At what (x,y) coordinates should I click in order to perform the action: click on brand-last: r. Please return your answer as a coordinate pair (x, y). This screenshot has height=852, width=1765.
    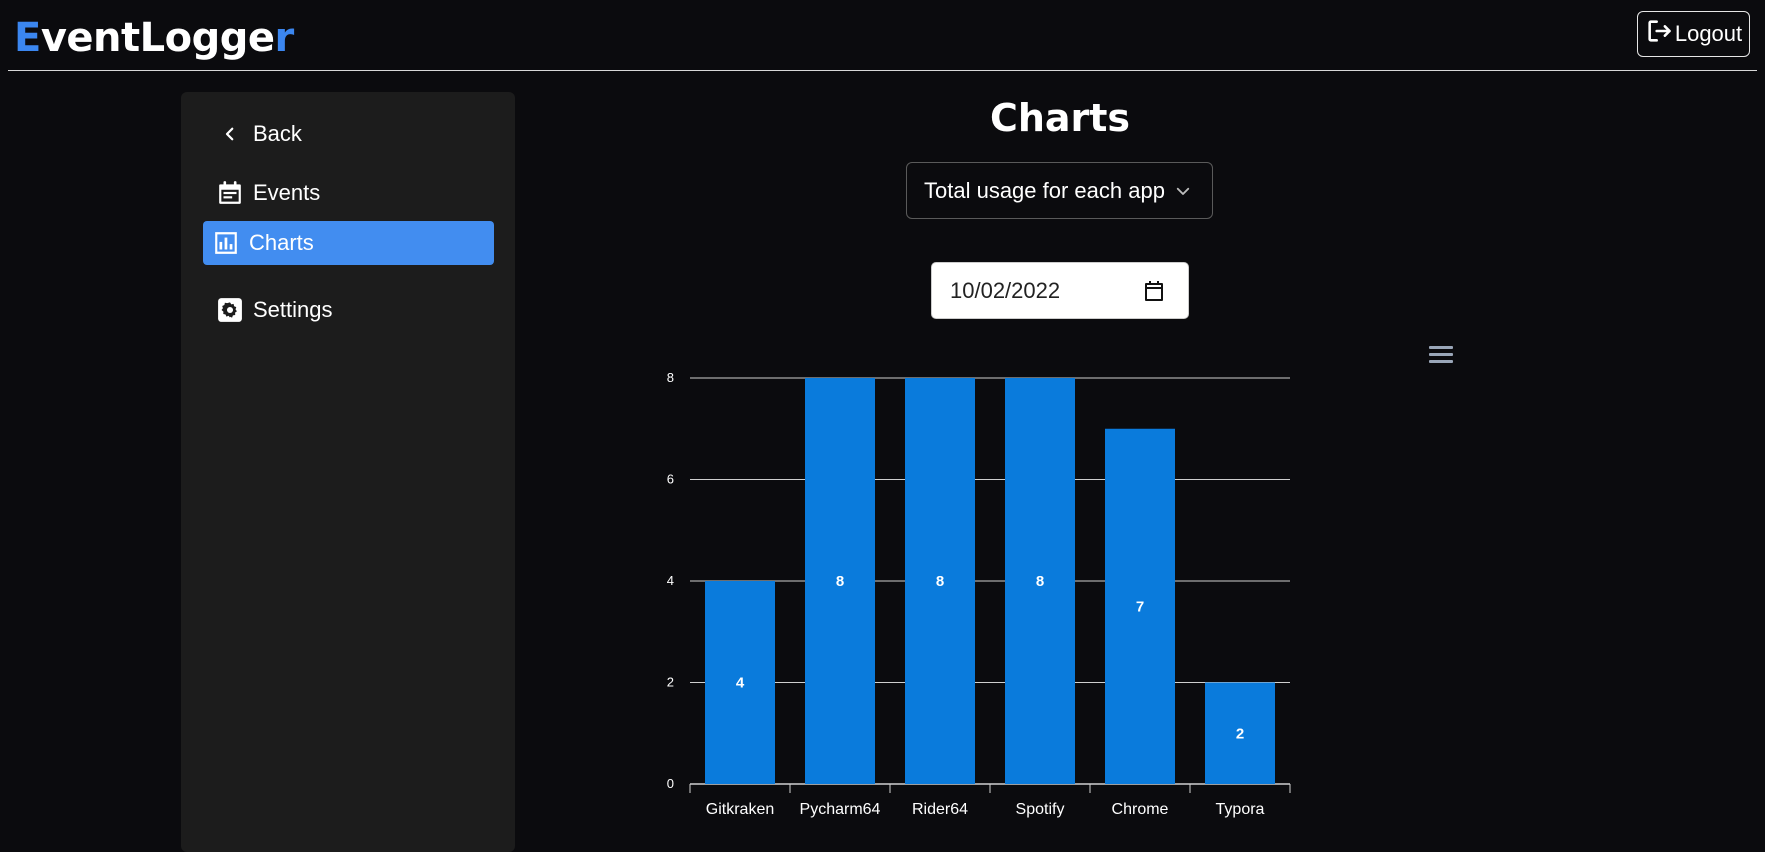
    Looking at the image, I should click on (284, 38).